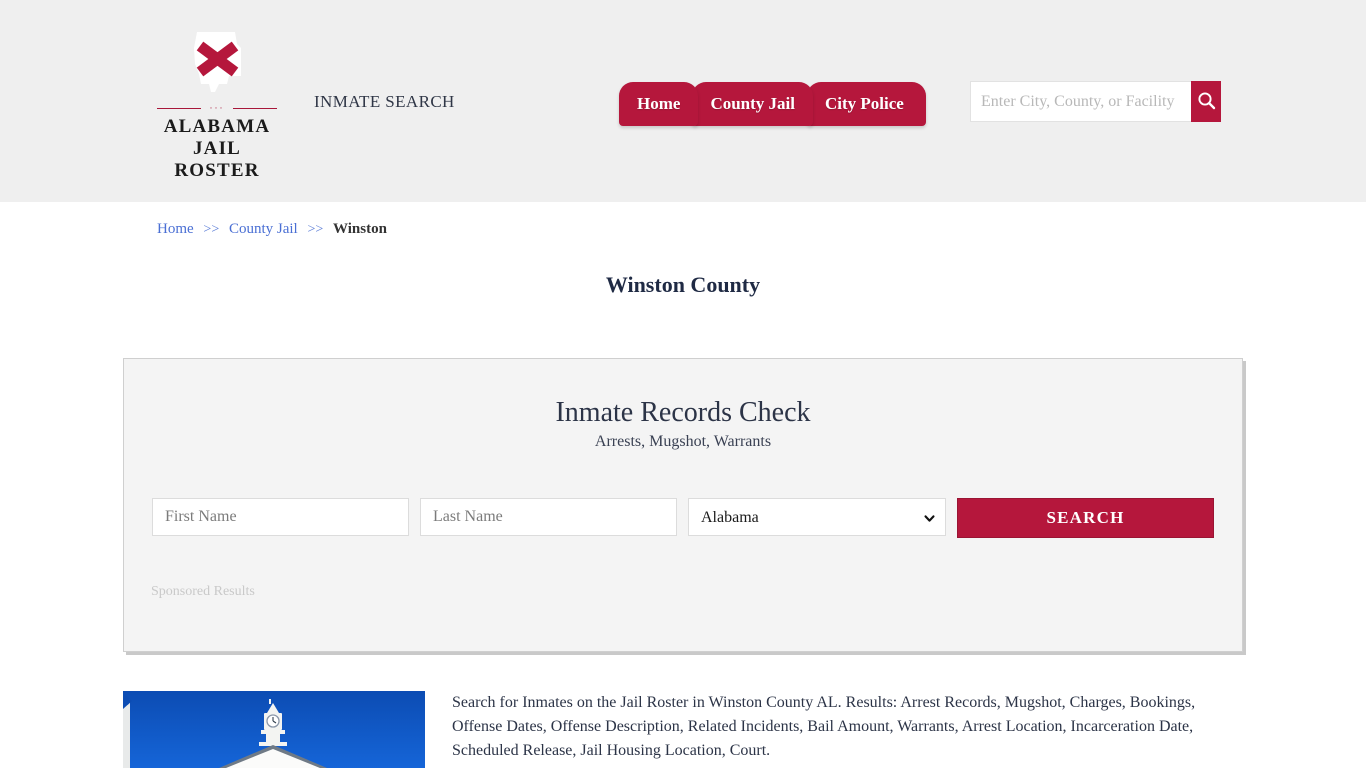 The height and width of the screenshot is (768, 1366). I want to click on breadcrumb-item-county-jail: County Jail, so click(263, 229).